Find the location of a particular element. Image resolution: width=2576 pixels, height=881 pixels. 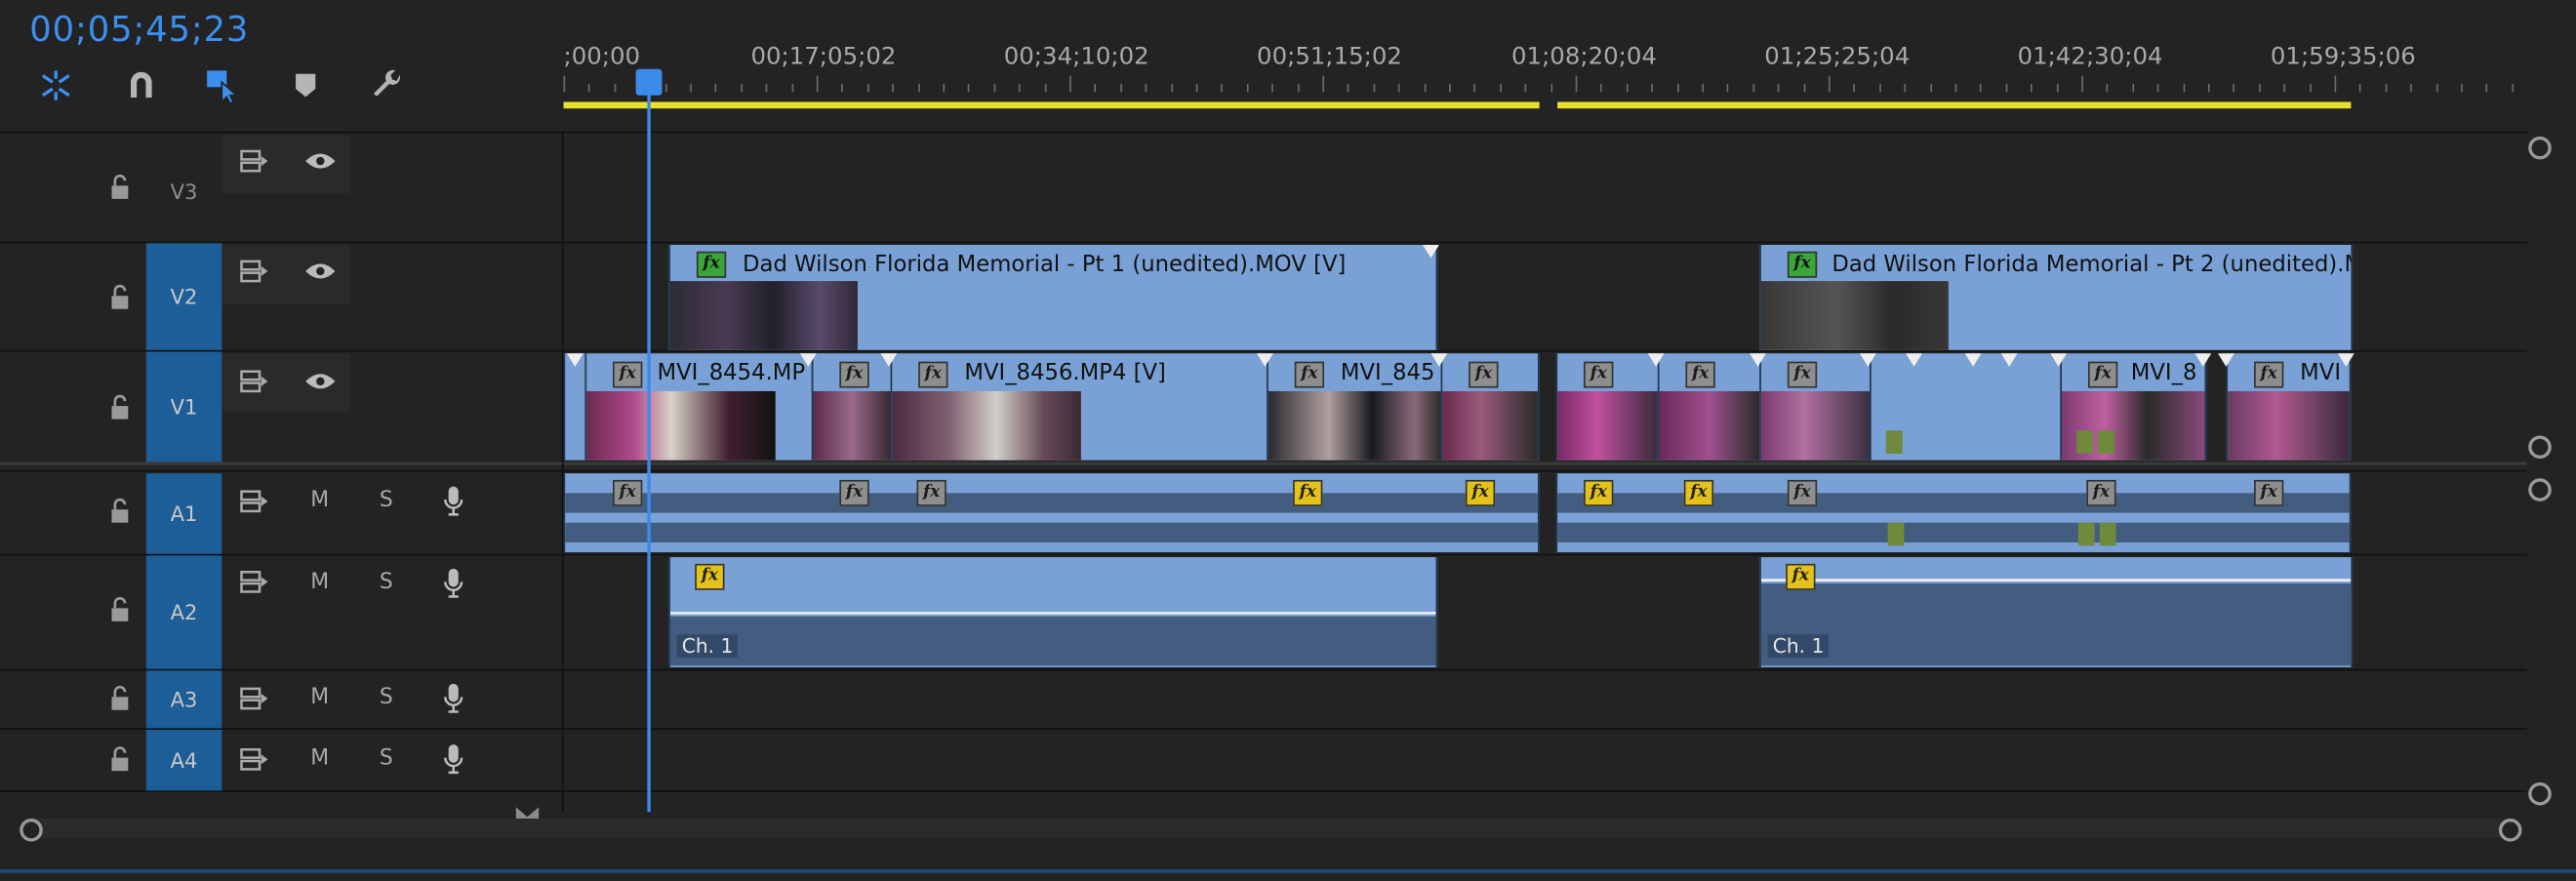

video-clip-mvi: fx MVI is located at coordinates (2289, 407).